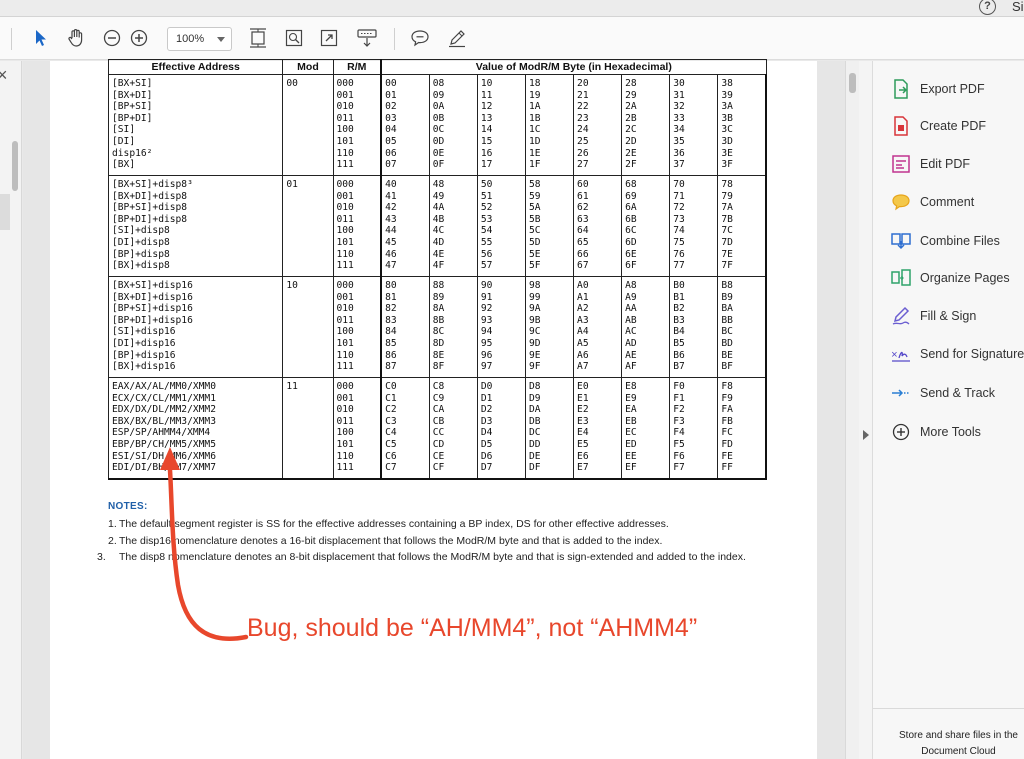  I want to click on hex-value-cell-line: 25, so click(583, 141).